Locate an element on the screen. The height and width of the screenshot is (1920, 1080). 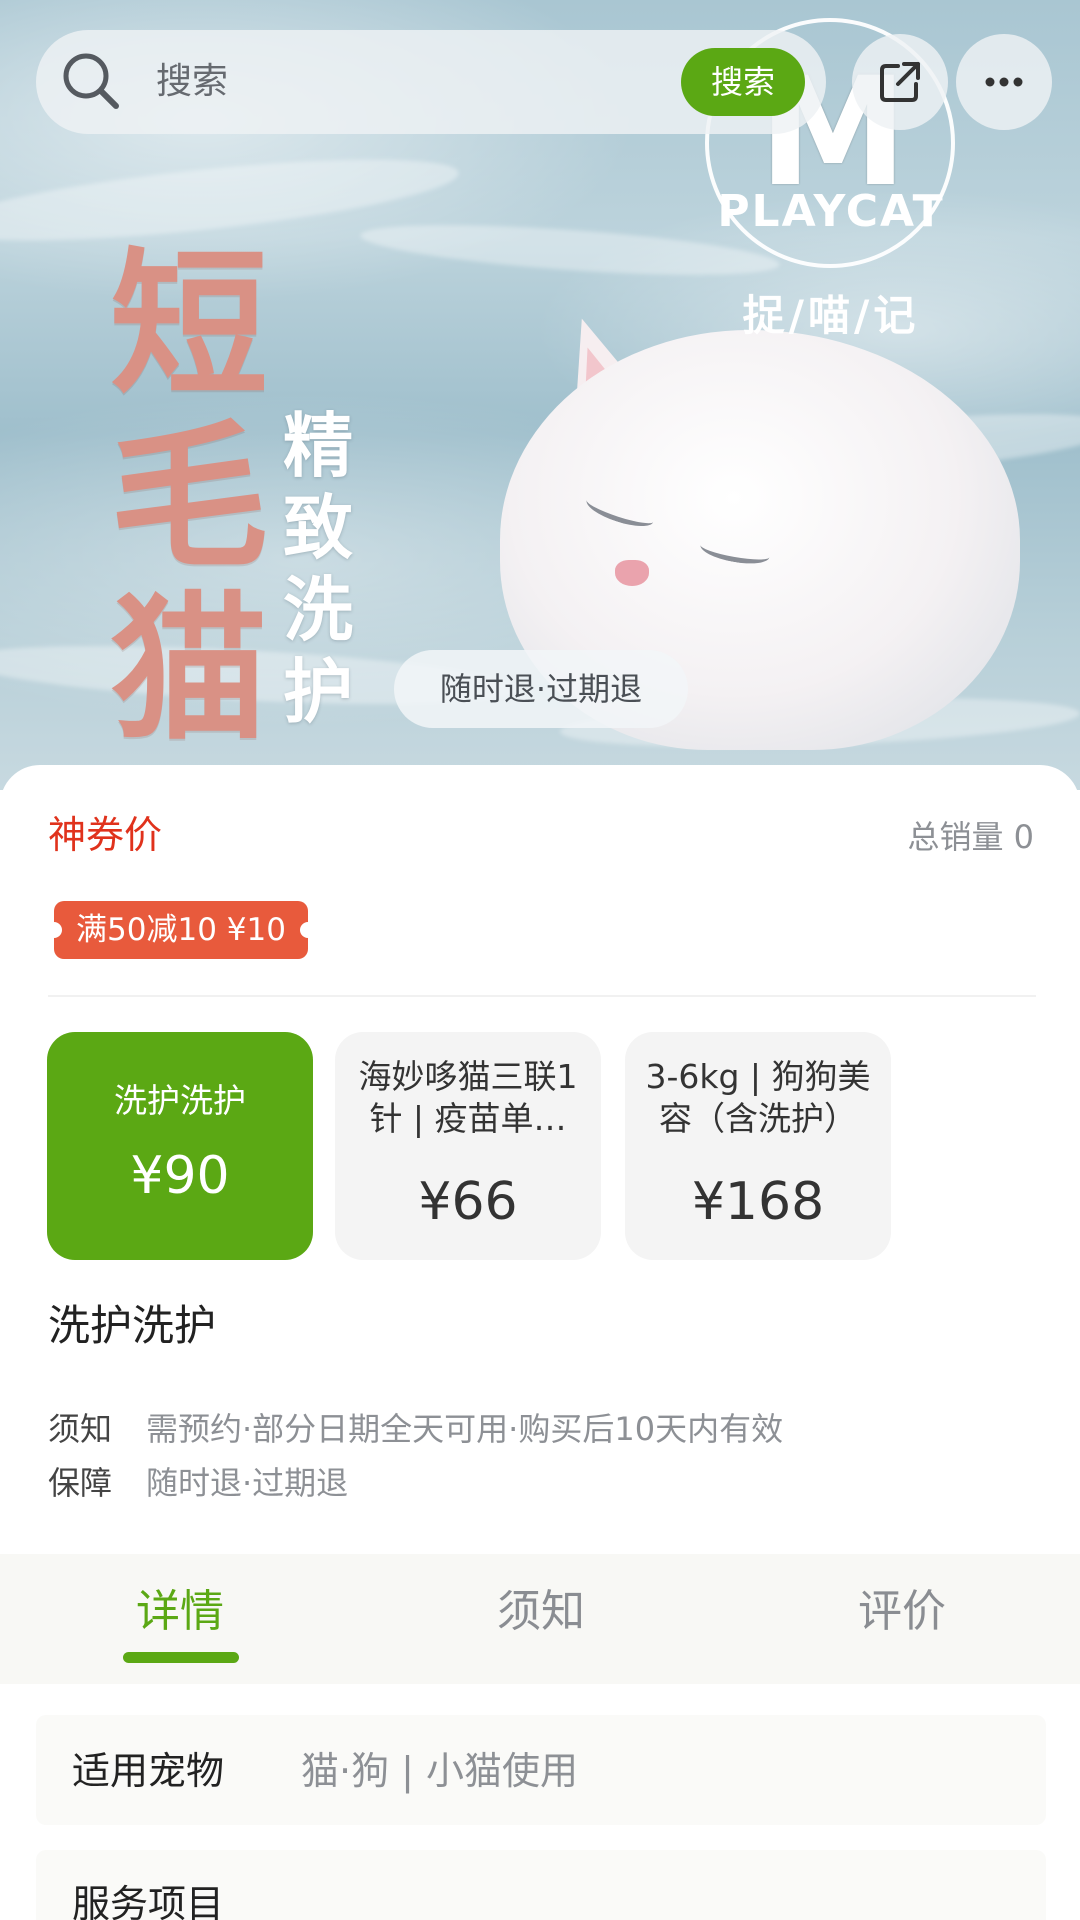
search-icon is located at coordinates (91, 81).